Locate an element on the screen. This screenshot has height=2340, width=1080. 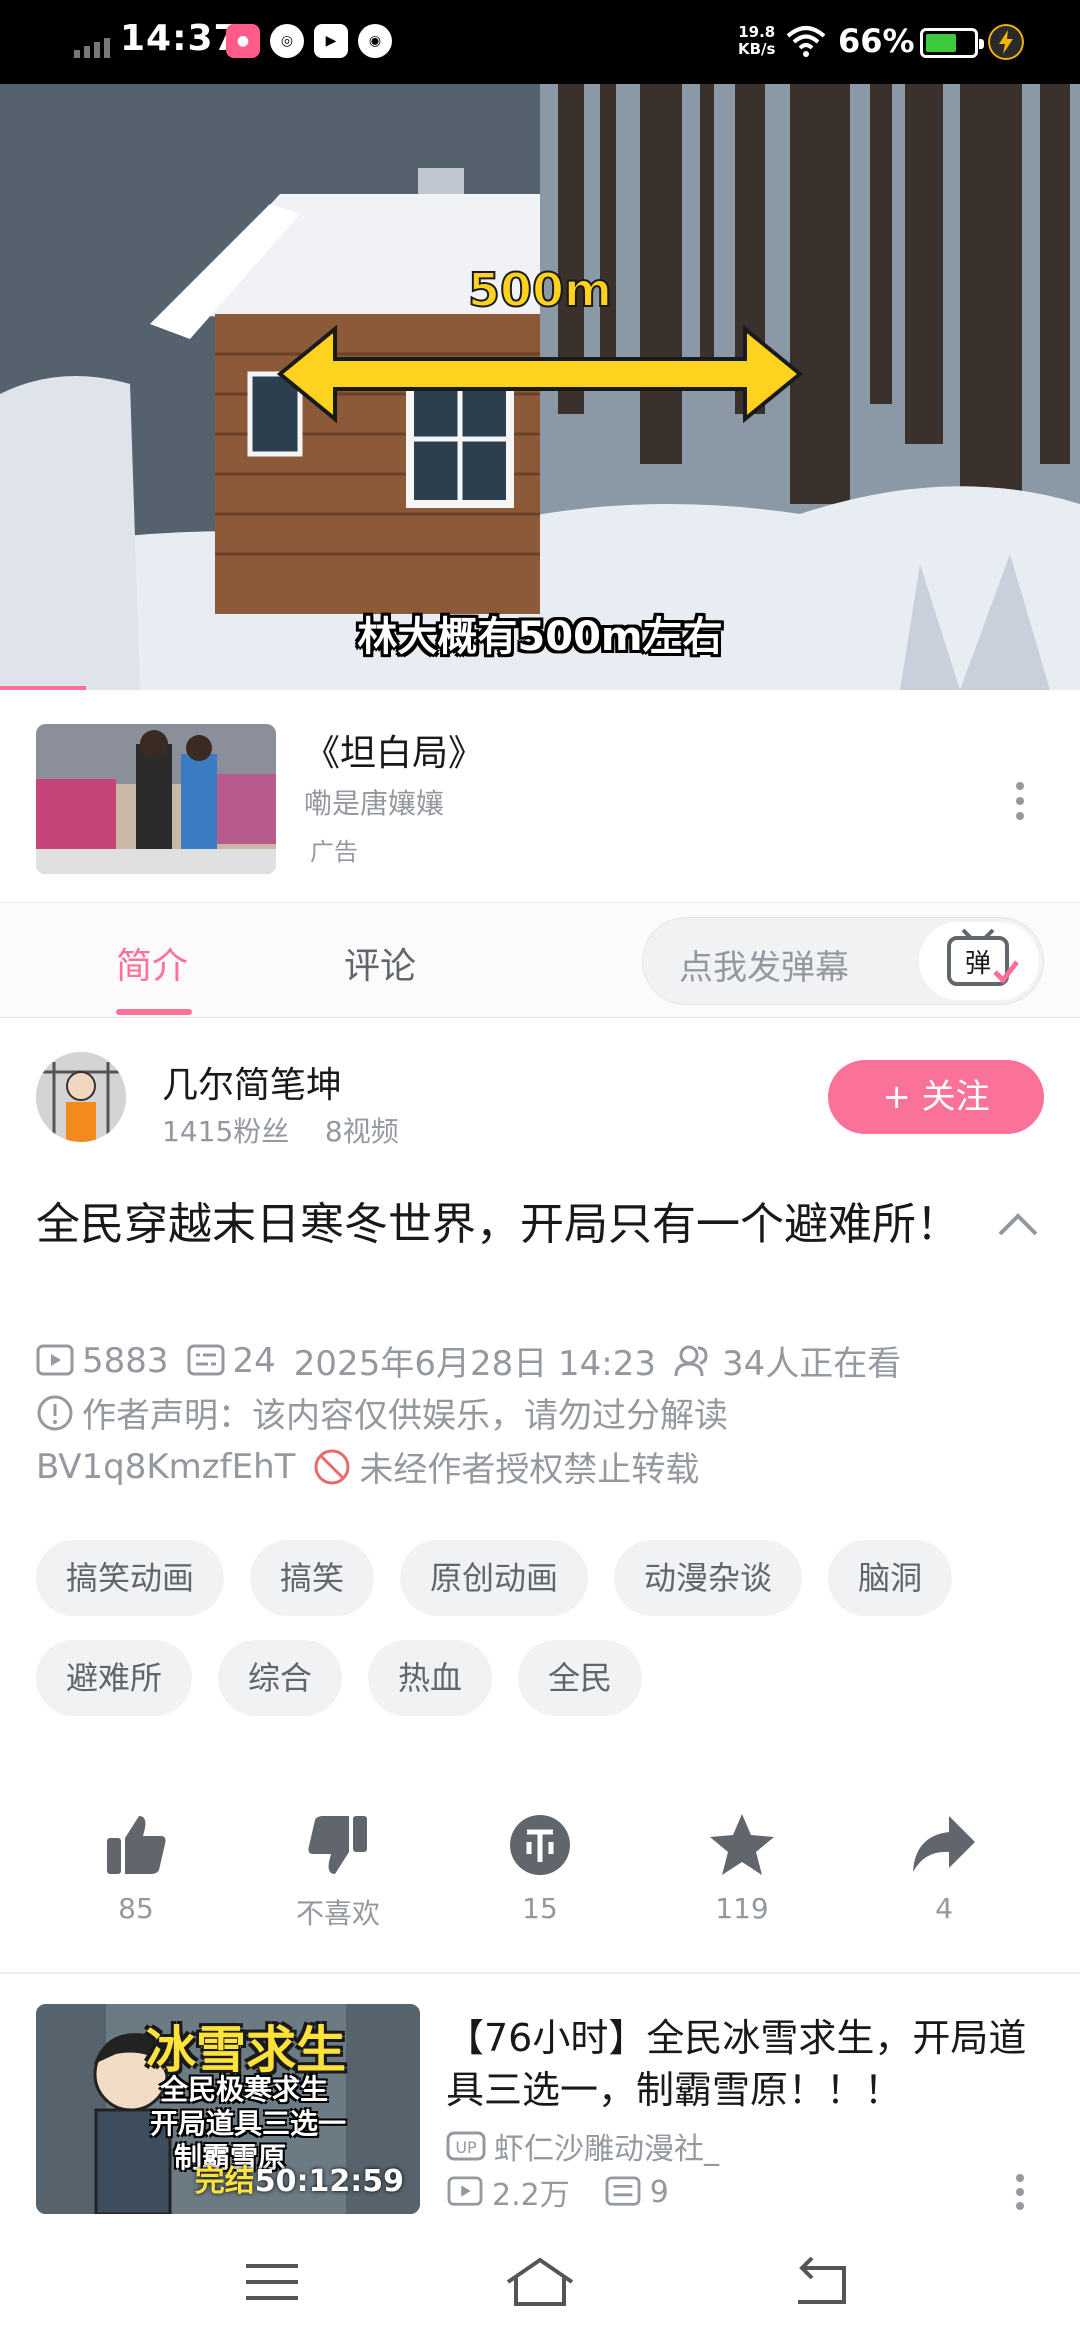
recommended-title: 【76小时】全民冰雪求生，开局道具三选一，制霸雪原！！！ is located at coordinates (749, 2064).